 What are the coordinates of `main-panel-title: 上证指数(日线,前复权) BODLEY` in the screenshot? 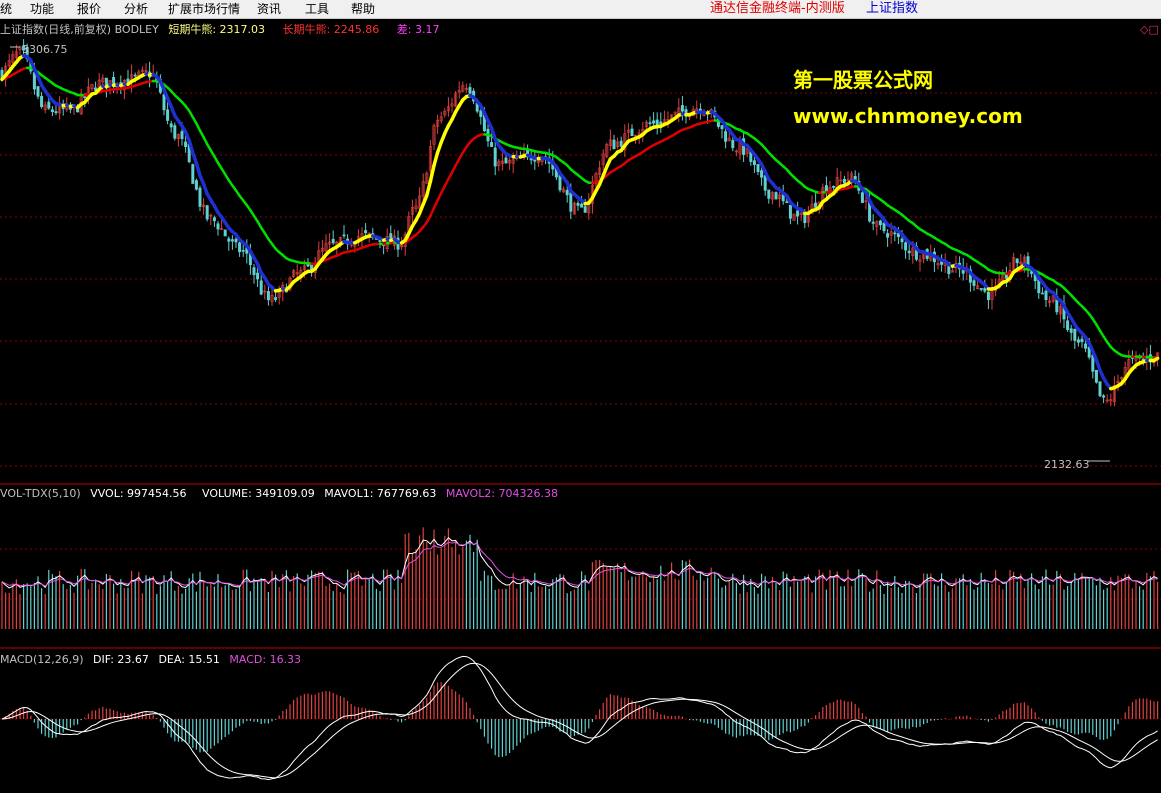 It's located at (79, 29).